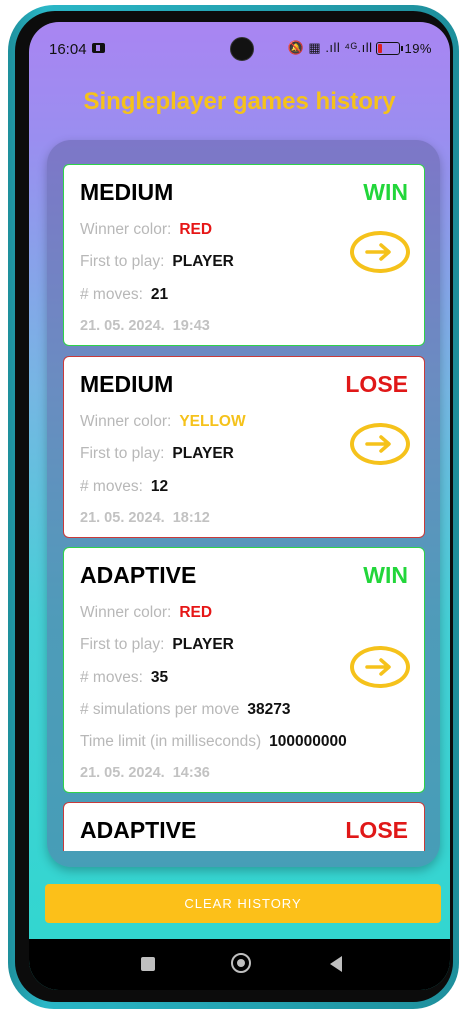 The height and width of the screenshot is (1015, 469). I want to click on clear-history-button: CLEAR HISTORY, so click(243, 903).